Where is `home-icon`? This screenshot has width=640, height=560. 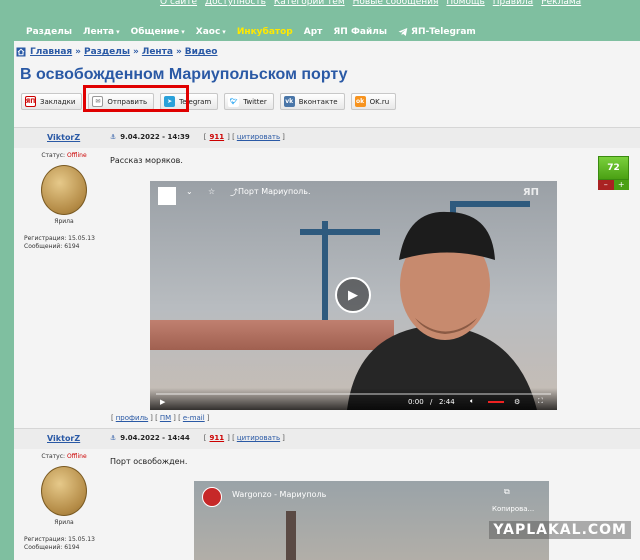 home-icon is located at coordinates (21, 52).